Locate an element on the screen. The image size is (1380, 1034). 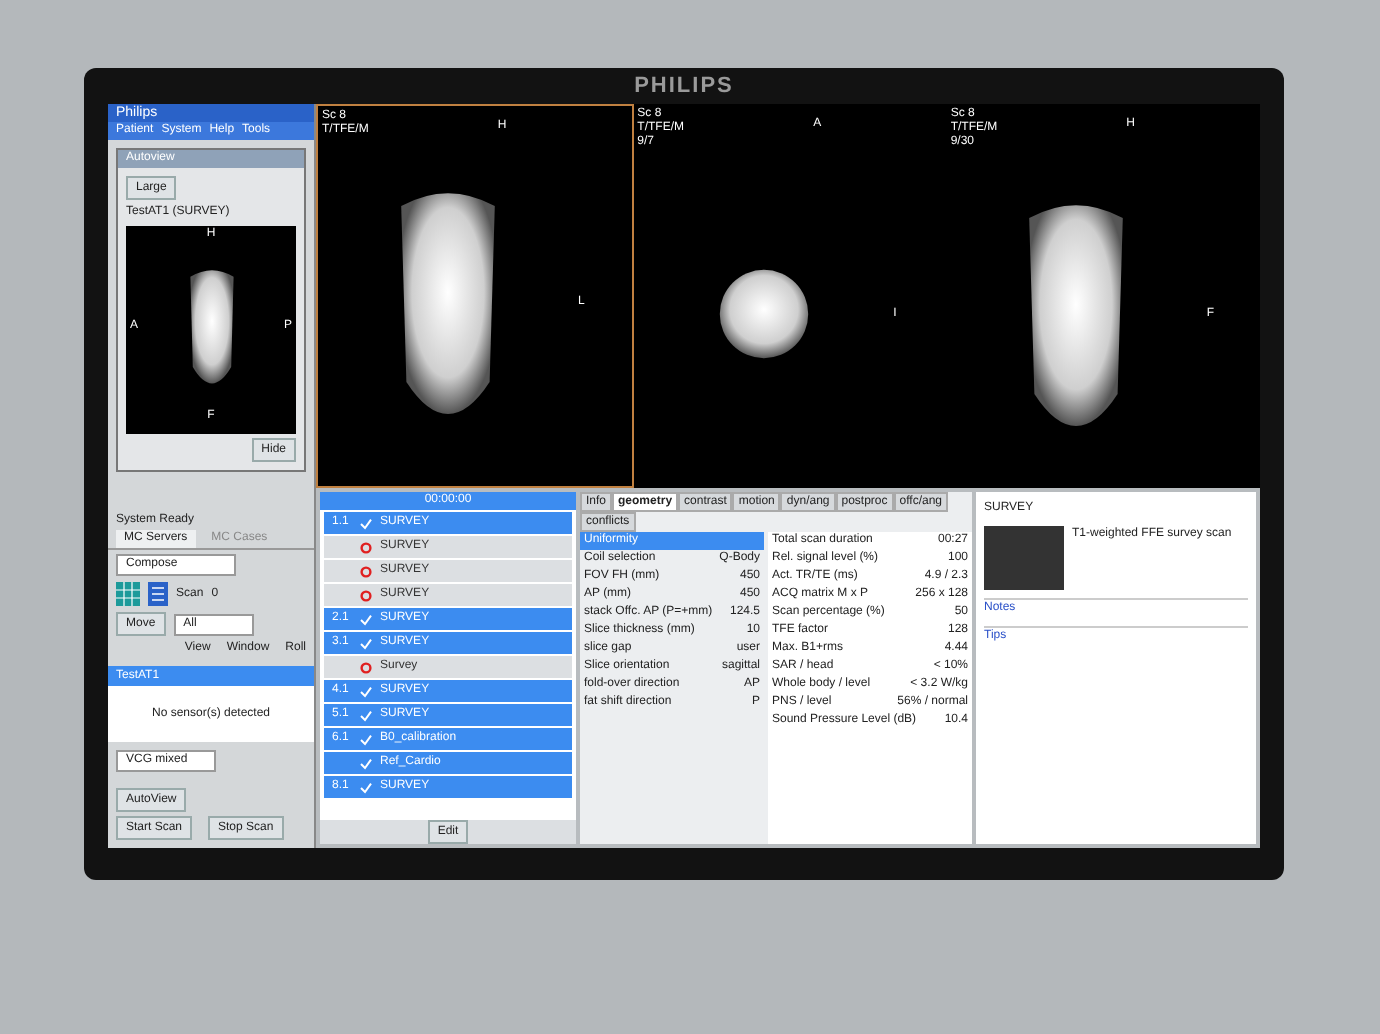
grid-icon is located at coordinates (128, 594).